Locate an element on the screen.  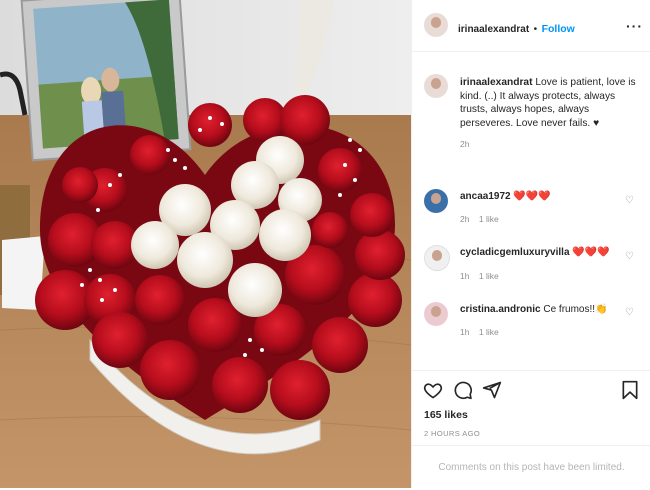
caption-username: irinaalexandrat is located at coordinates (496, 82).